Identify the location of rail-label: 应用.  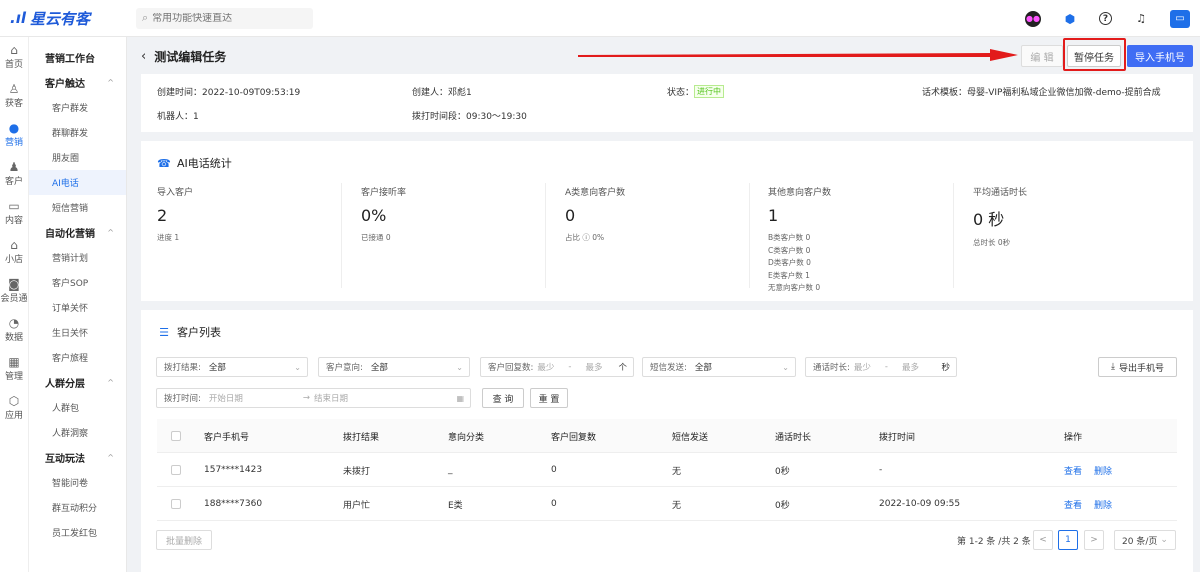
(13, 415).